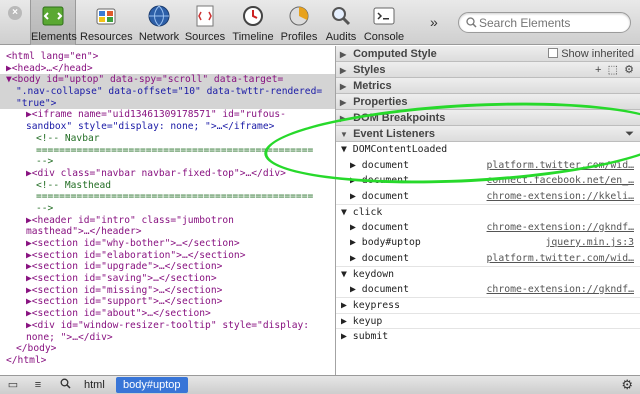 This screenshot has height=394, width=640. Describe the element at coordinates (391, 242) in the screenshot. I see `listener-node: body#uptop` at that location.